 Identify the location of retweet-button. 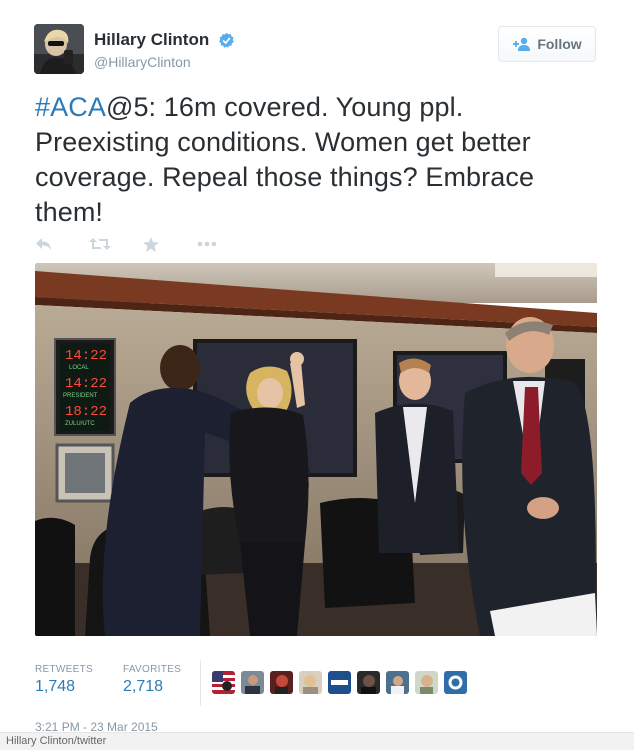
(116, 244).